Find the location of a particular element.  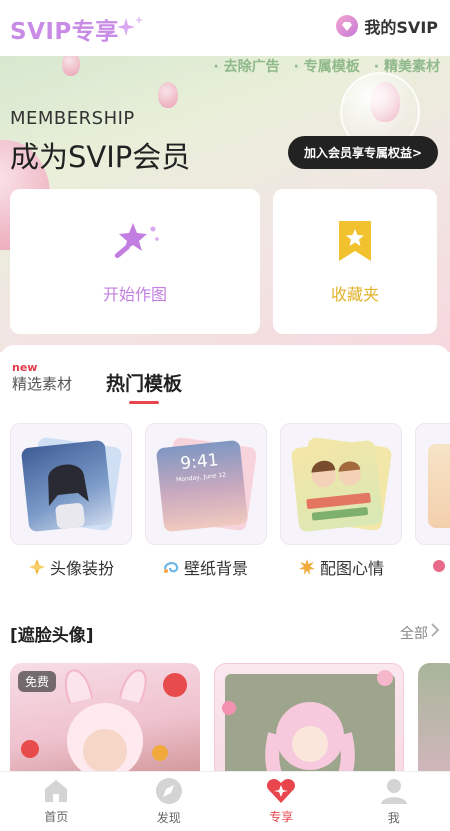

template-card-mood is located at coordinates (341, 484).